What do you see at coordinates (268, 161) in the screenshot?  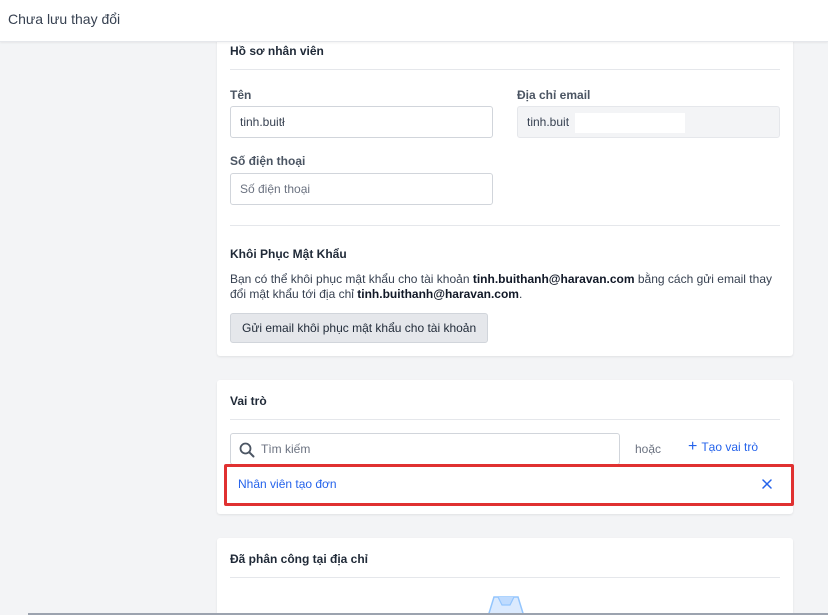 I see `phone-label: Số điện thoại` at bounding box center [268, 161].